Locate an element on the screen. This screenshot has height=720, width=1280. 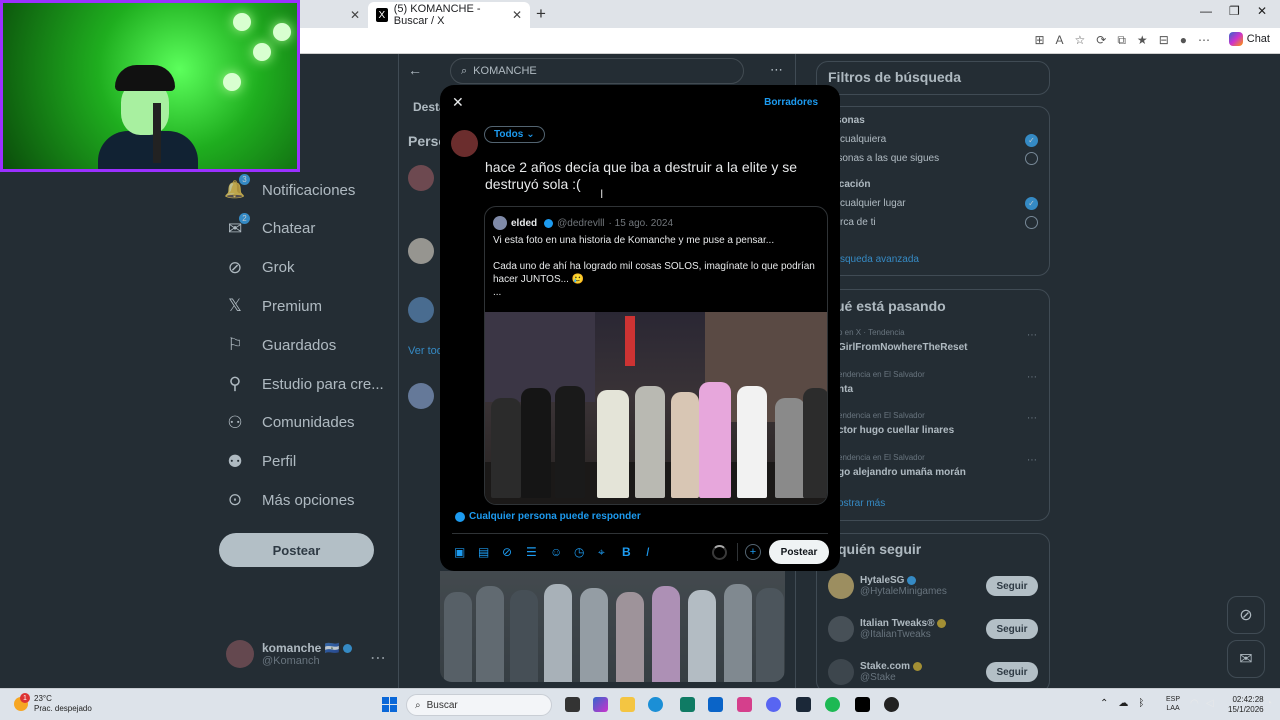
reply-setting: Cualquier persona puede responder is located at coordinates (548, 516).